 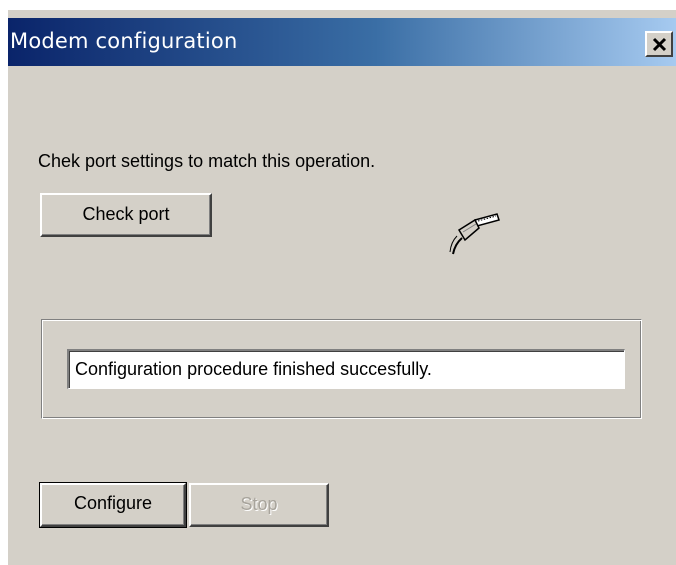 What do you see at coordinates (126, 215) in the screenshot?
I see `check-port-button: Check port` at bounding box center [126, 215].